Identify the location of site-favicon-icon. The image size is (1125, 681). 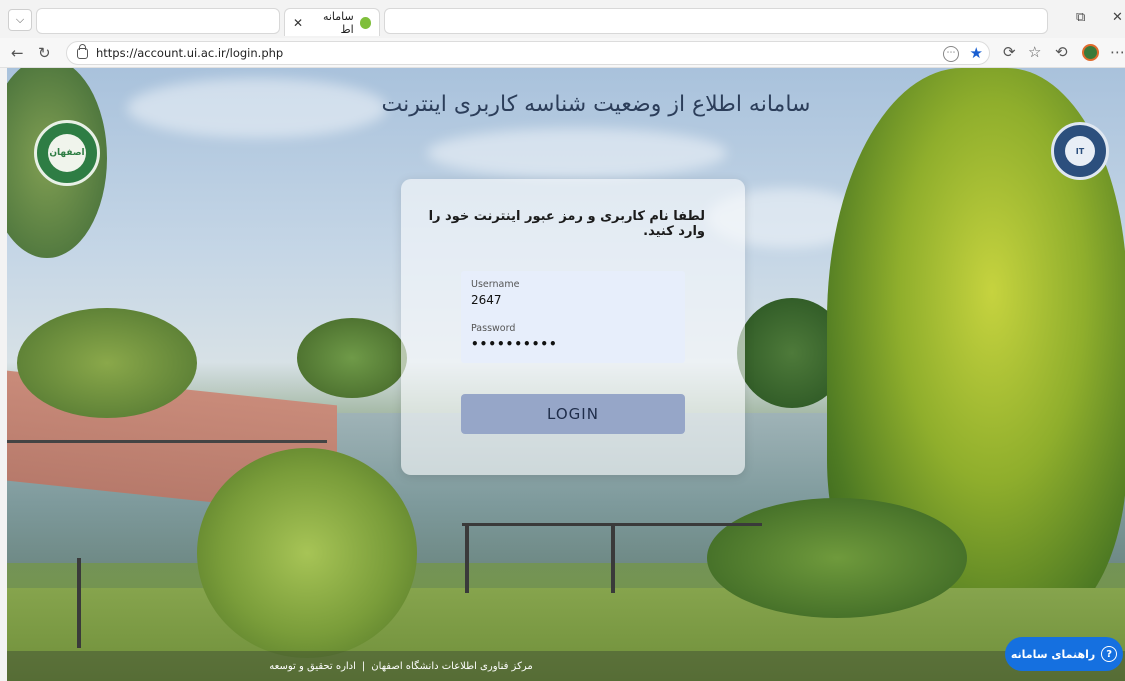
(365, 22).